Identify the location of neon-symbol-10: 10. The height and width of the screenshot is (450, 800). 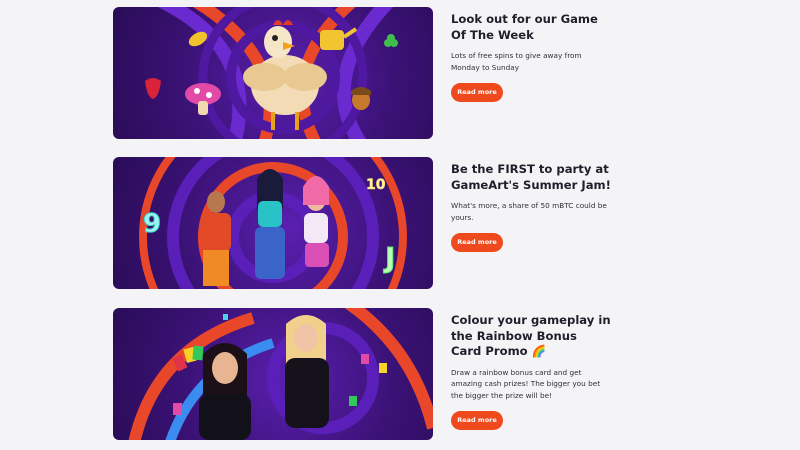
(376, 185).